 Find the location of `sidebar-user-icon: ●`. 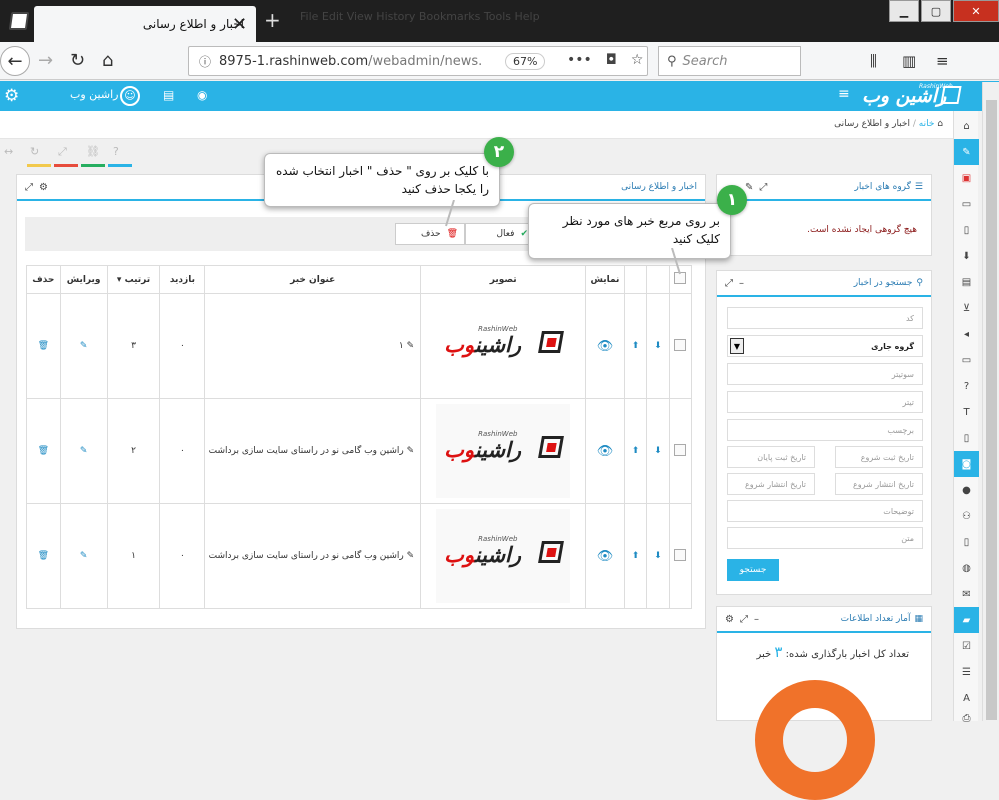

sidebar-user-icon: ● is located at coordinates (966, 490).